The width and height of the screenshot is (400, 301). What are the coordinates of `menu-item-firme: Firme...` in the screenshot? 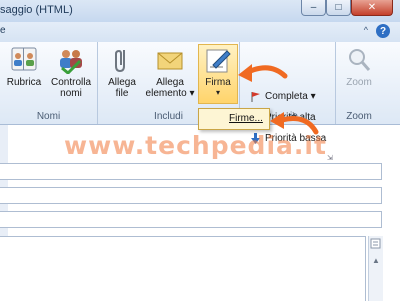 It's located at (246, 118).